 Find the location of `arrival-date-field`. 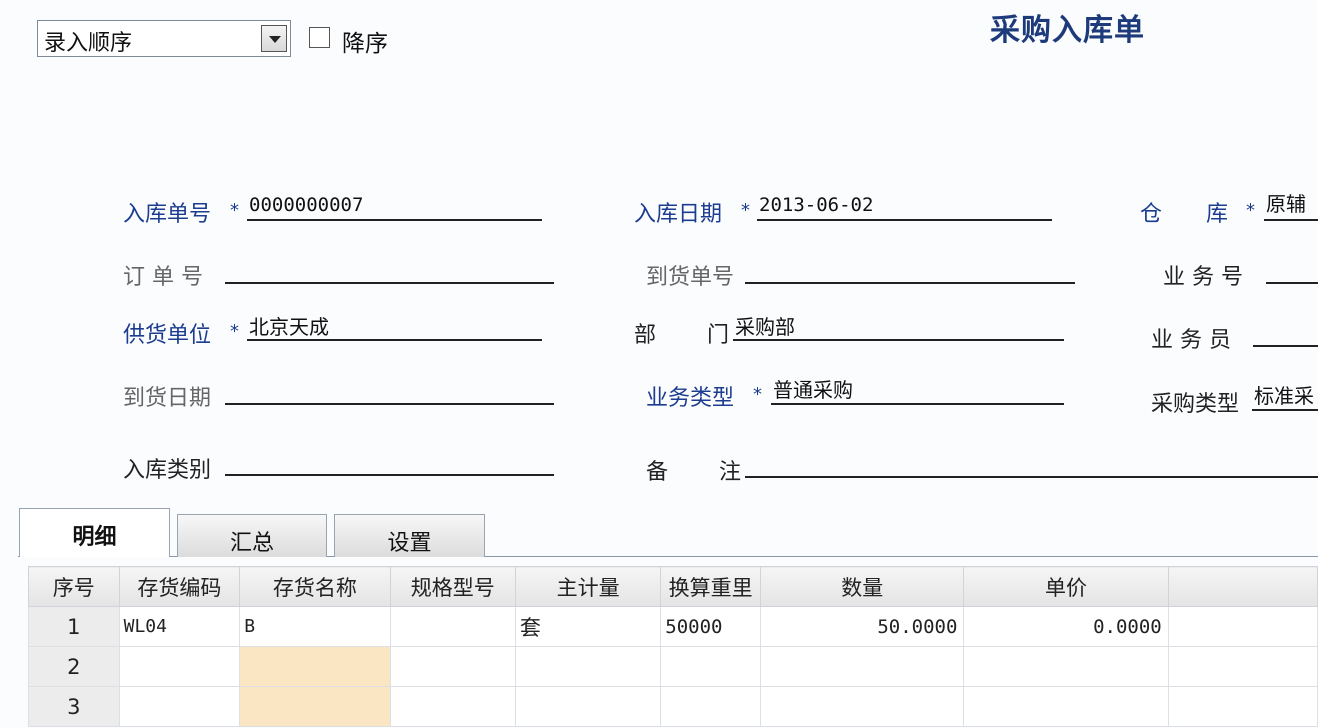

arrival-date-field is located at coordinates (389, 404).